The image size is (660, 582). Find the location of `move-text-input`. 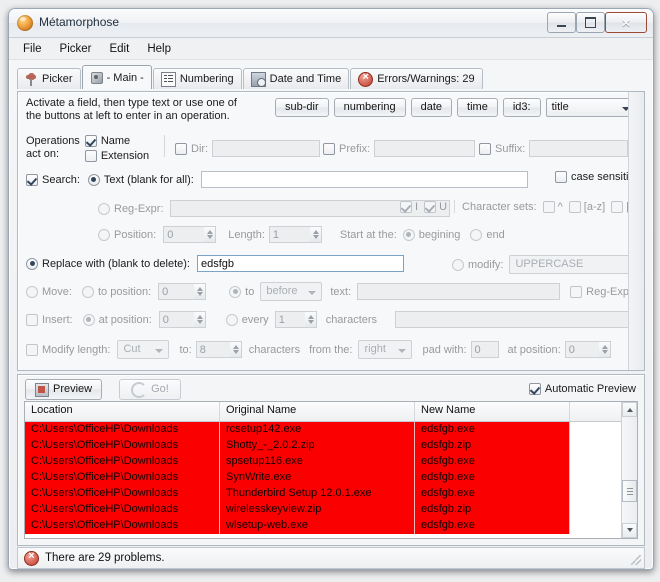

move-text-input is located at coordinates (459, 291).